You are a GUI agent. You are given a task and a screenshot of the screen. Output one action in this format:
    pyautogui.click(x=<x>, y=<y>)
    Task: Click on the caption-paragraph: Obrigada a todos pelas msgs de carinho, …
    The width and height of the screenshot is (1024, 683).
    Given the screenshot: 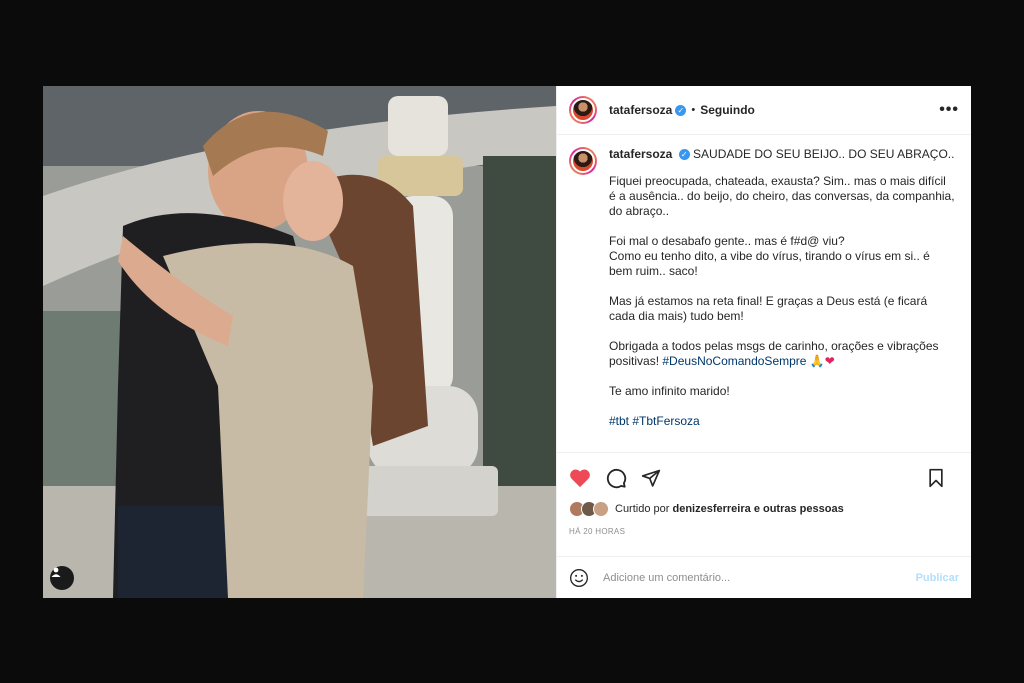 What is the action you would take?
    pyautogui.click(x=782, y=354)
    